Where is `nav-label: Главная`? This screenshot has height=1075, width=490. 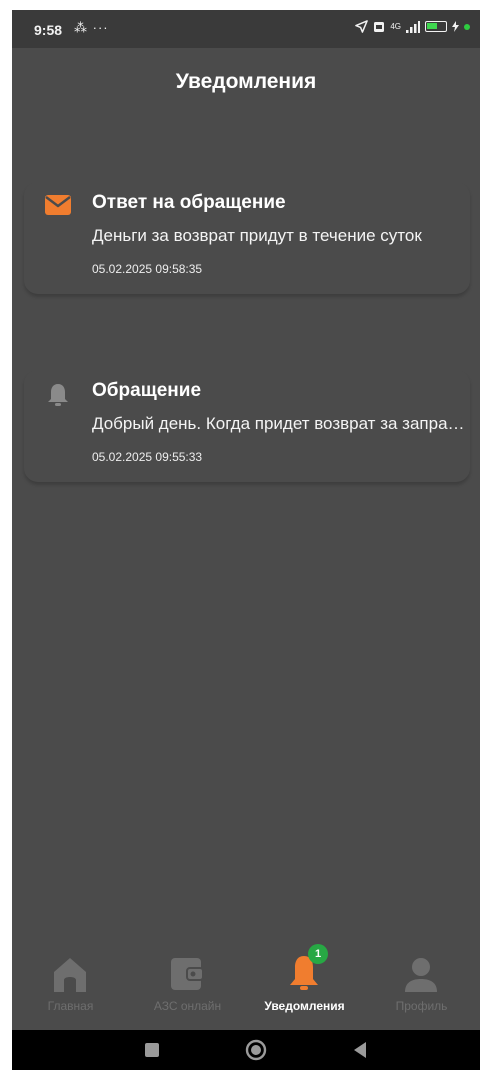
nav-label: Главная is located at coordinates (70, 1006).